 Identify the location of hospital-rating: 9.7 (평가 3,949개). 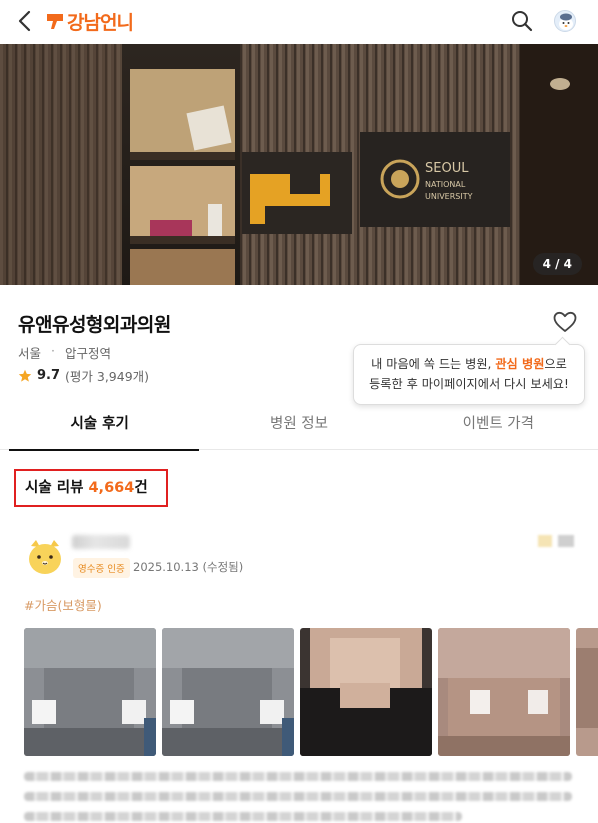
(83, 375).